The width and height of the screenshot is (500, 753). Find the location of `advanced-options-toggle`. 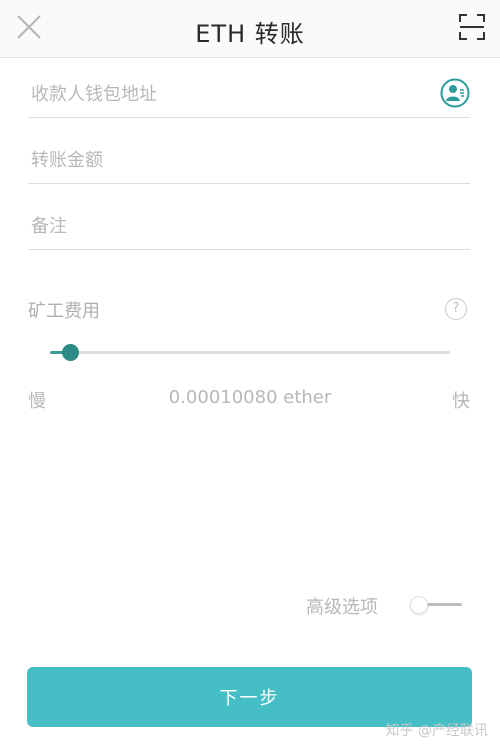

advanced-options-toggle is located at coordinates (436, 605).